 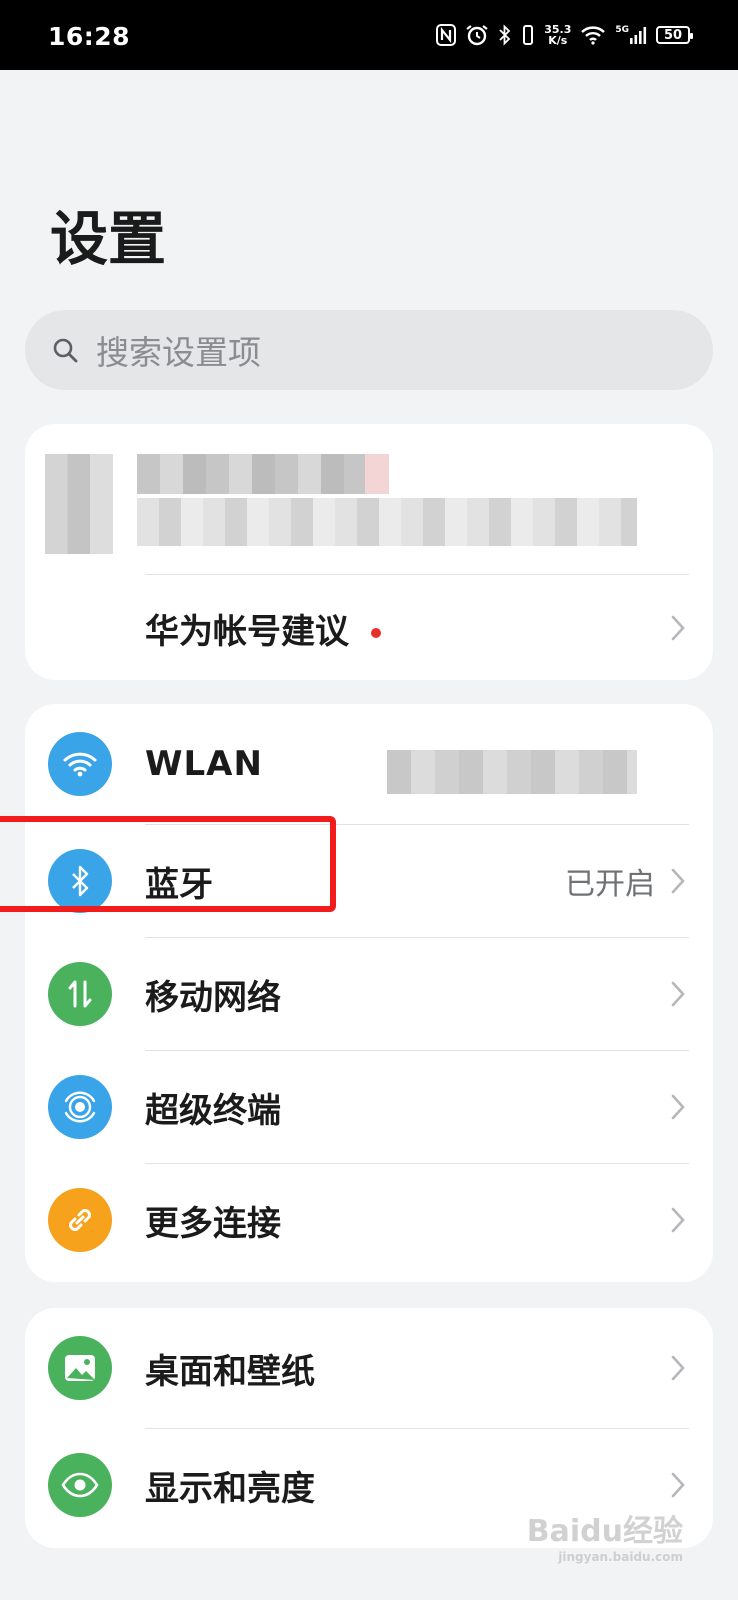 What do you see at coordinates (213, 997) in the screenshot?
I see `settings-item-label: 移动网络` at bounding box center [213, 997].